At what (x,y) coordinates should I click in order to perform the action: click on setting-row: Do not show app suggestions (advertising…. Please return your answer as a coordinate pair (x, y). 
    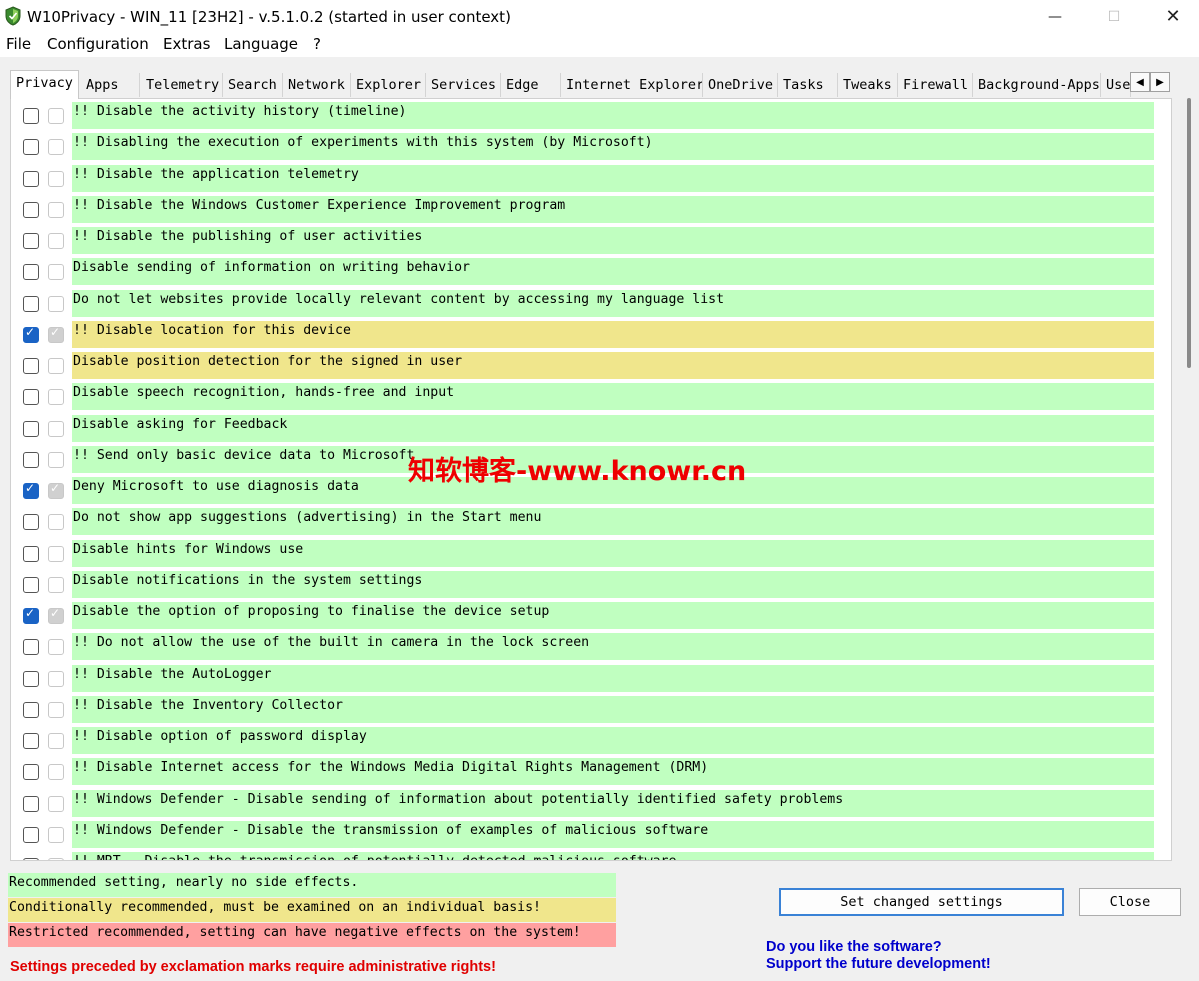
    Looking at the image, I should click on (591, 522).